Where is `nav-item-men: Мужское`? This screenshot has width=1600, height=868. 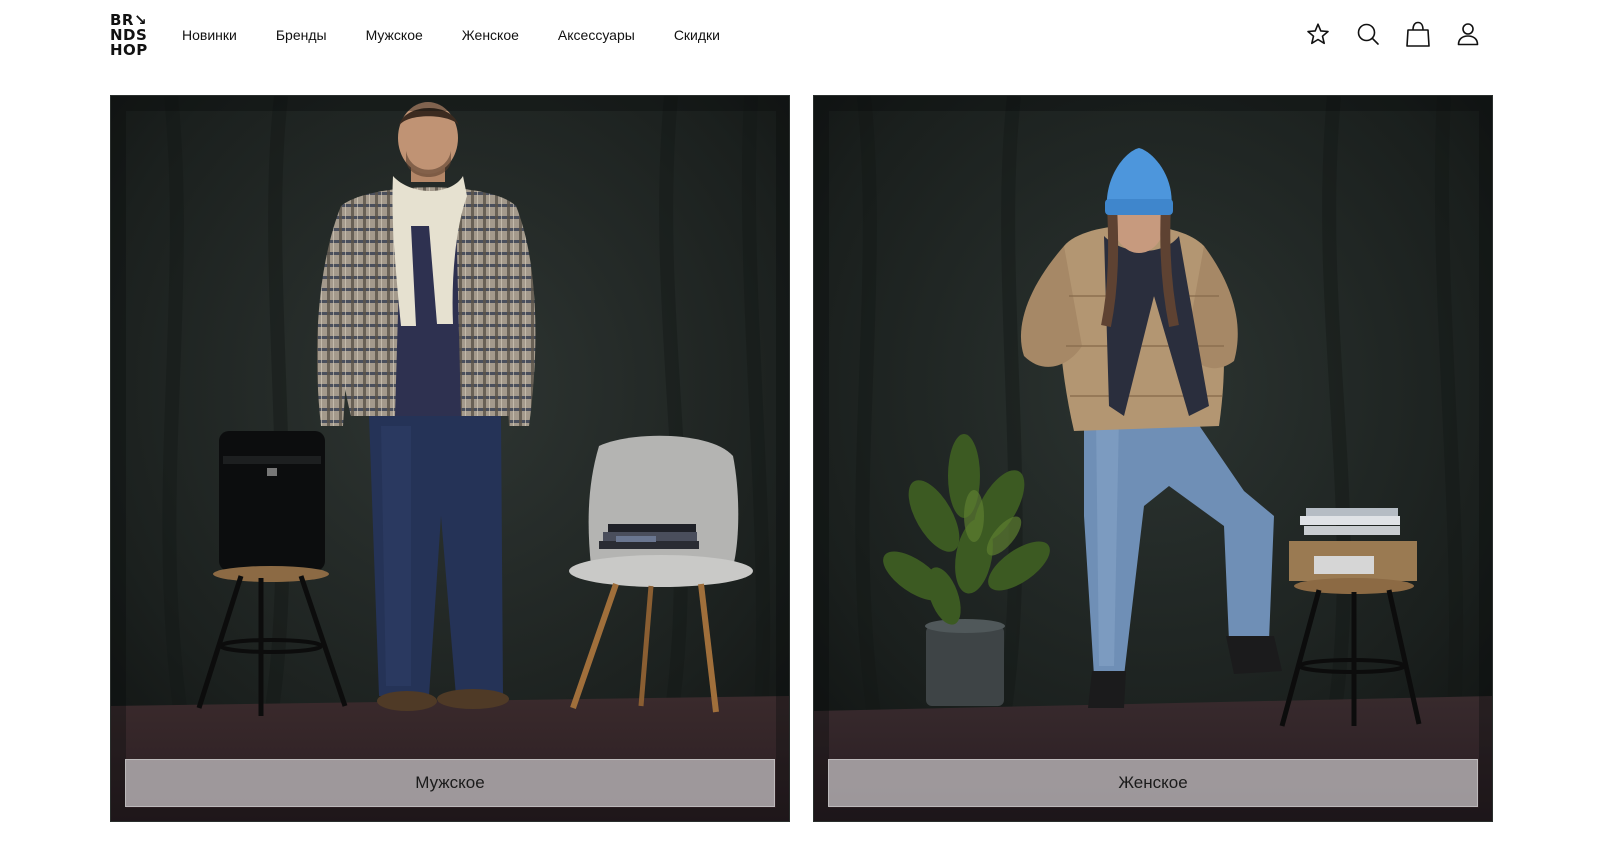
nav-item-men: Мужское is located at coordinates (394, 35).